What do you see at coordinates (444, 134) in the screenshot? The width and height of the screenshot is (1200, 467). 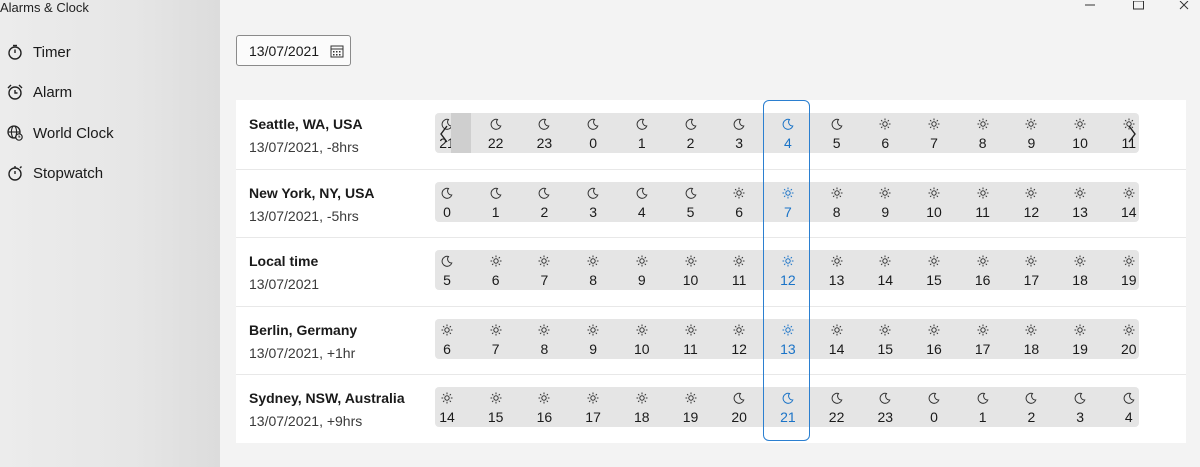 I see `chevron-left-icon` at bounding box center [444, 134].